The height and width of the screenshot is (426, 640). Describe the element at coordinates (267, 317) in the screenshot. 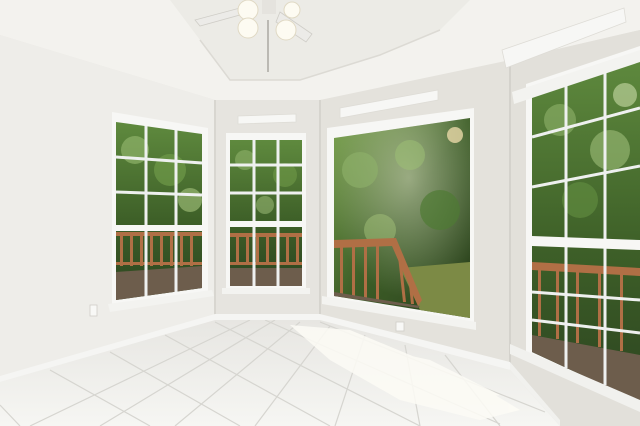

I see `baseboard-center` at that location.